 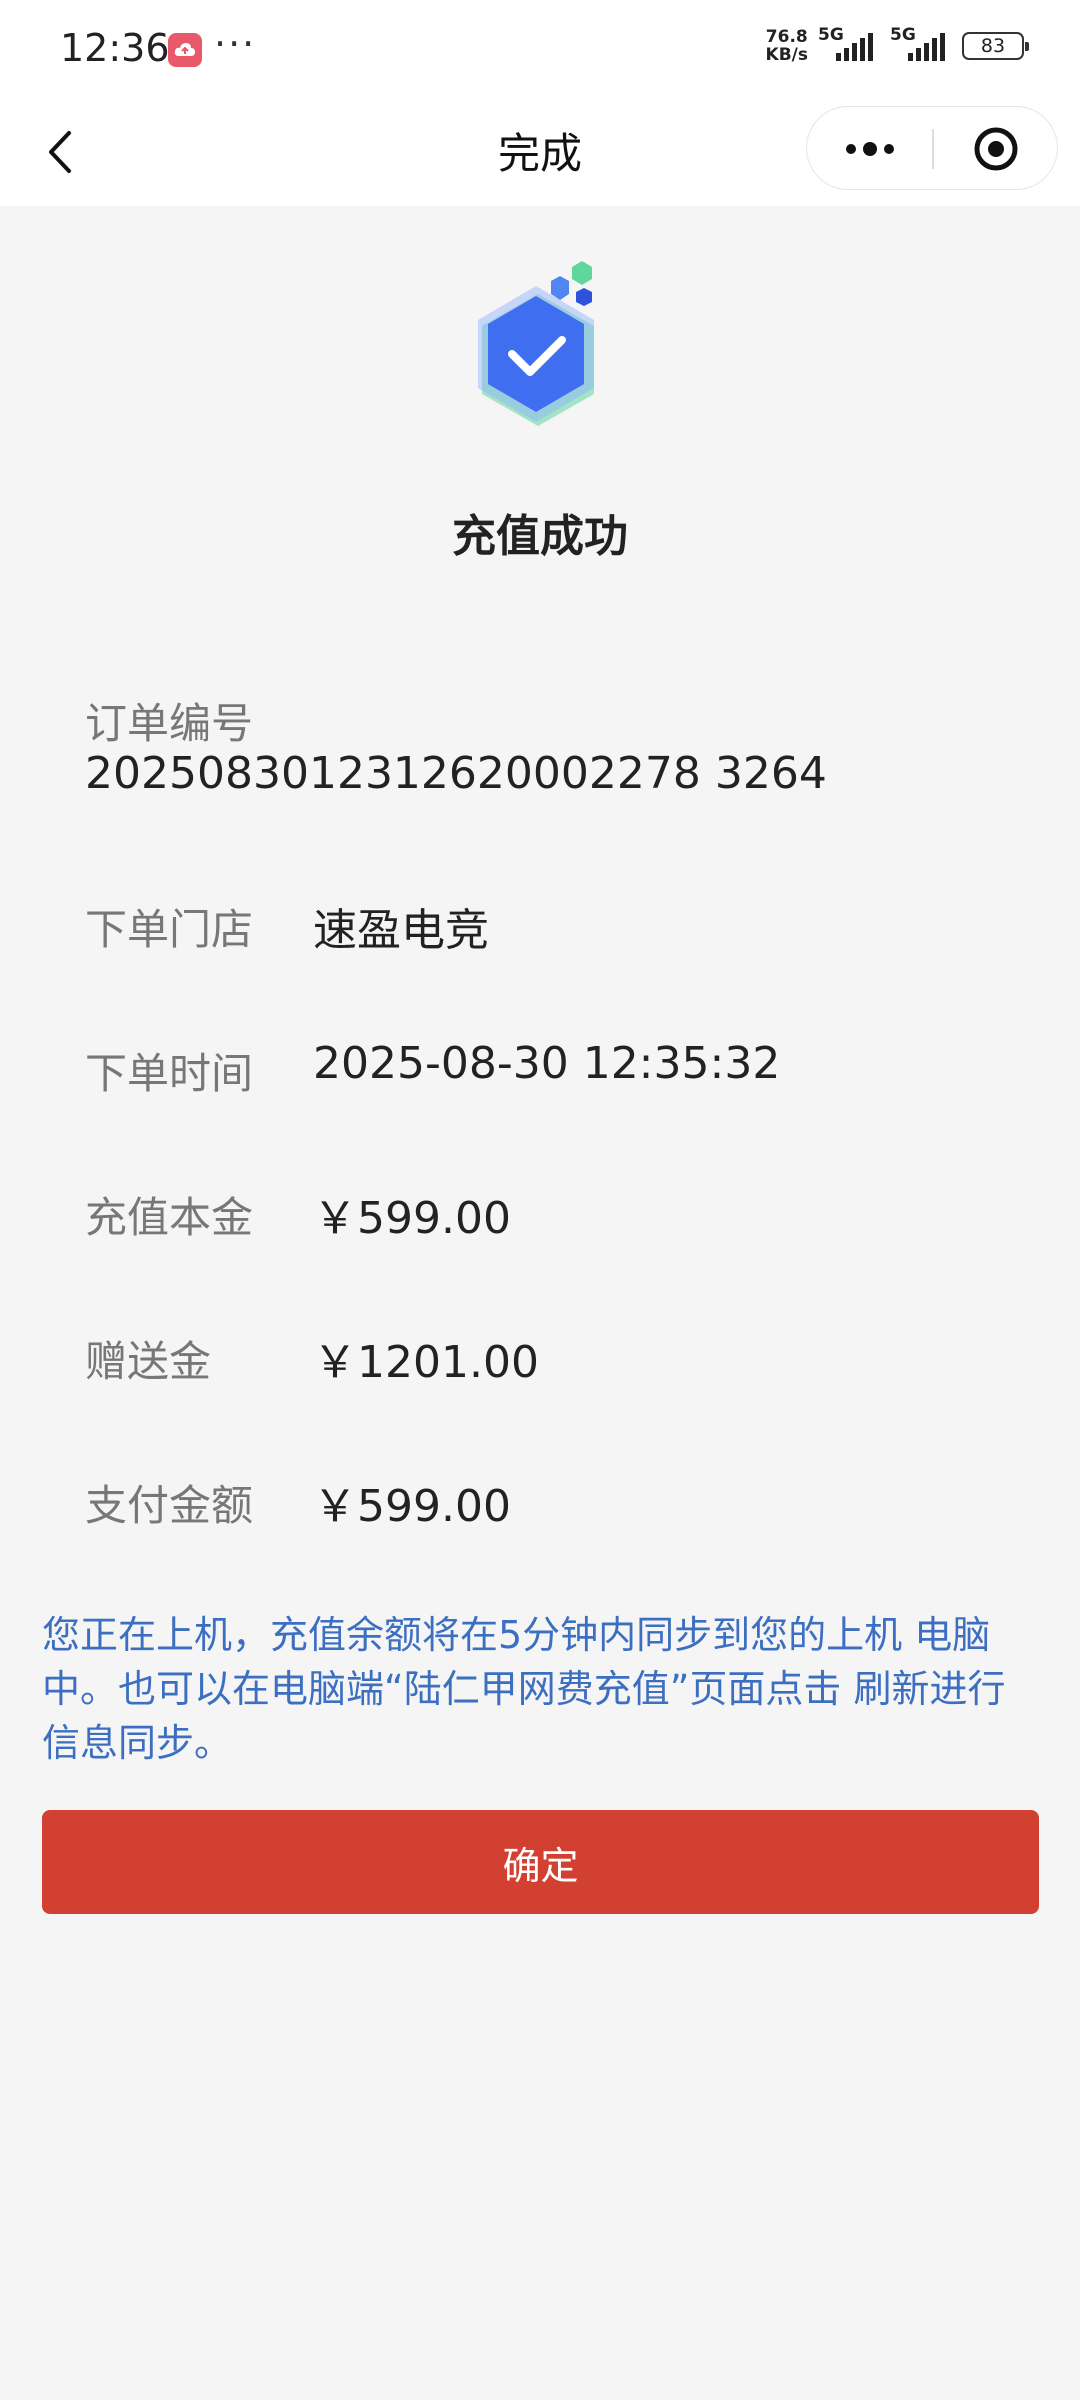 What do you see at coordinates (115, 48) in the screenshot?
I see `status-time: 12:36` at bounding box center [115, 48].